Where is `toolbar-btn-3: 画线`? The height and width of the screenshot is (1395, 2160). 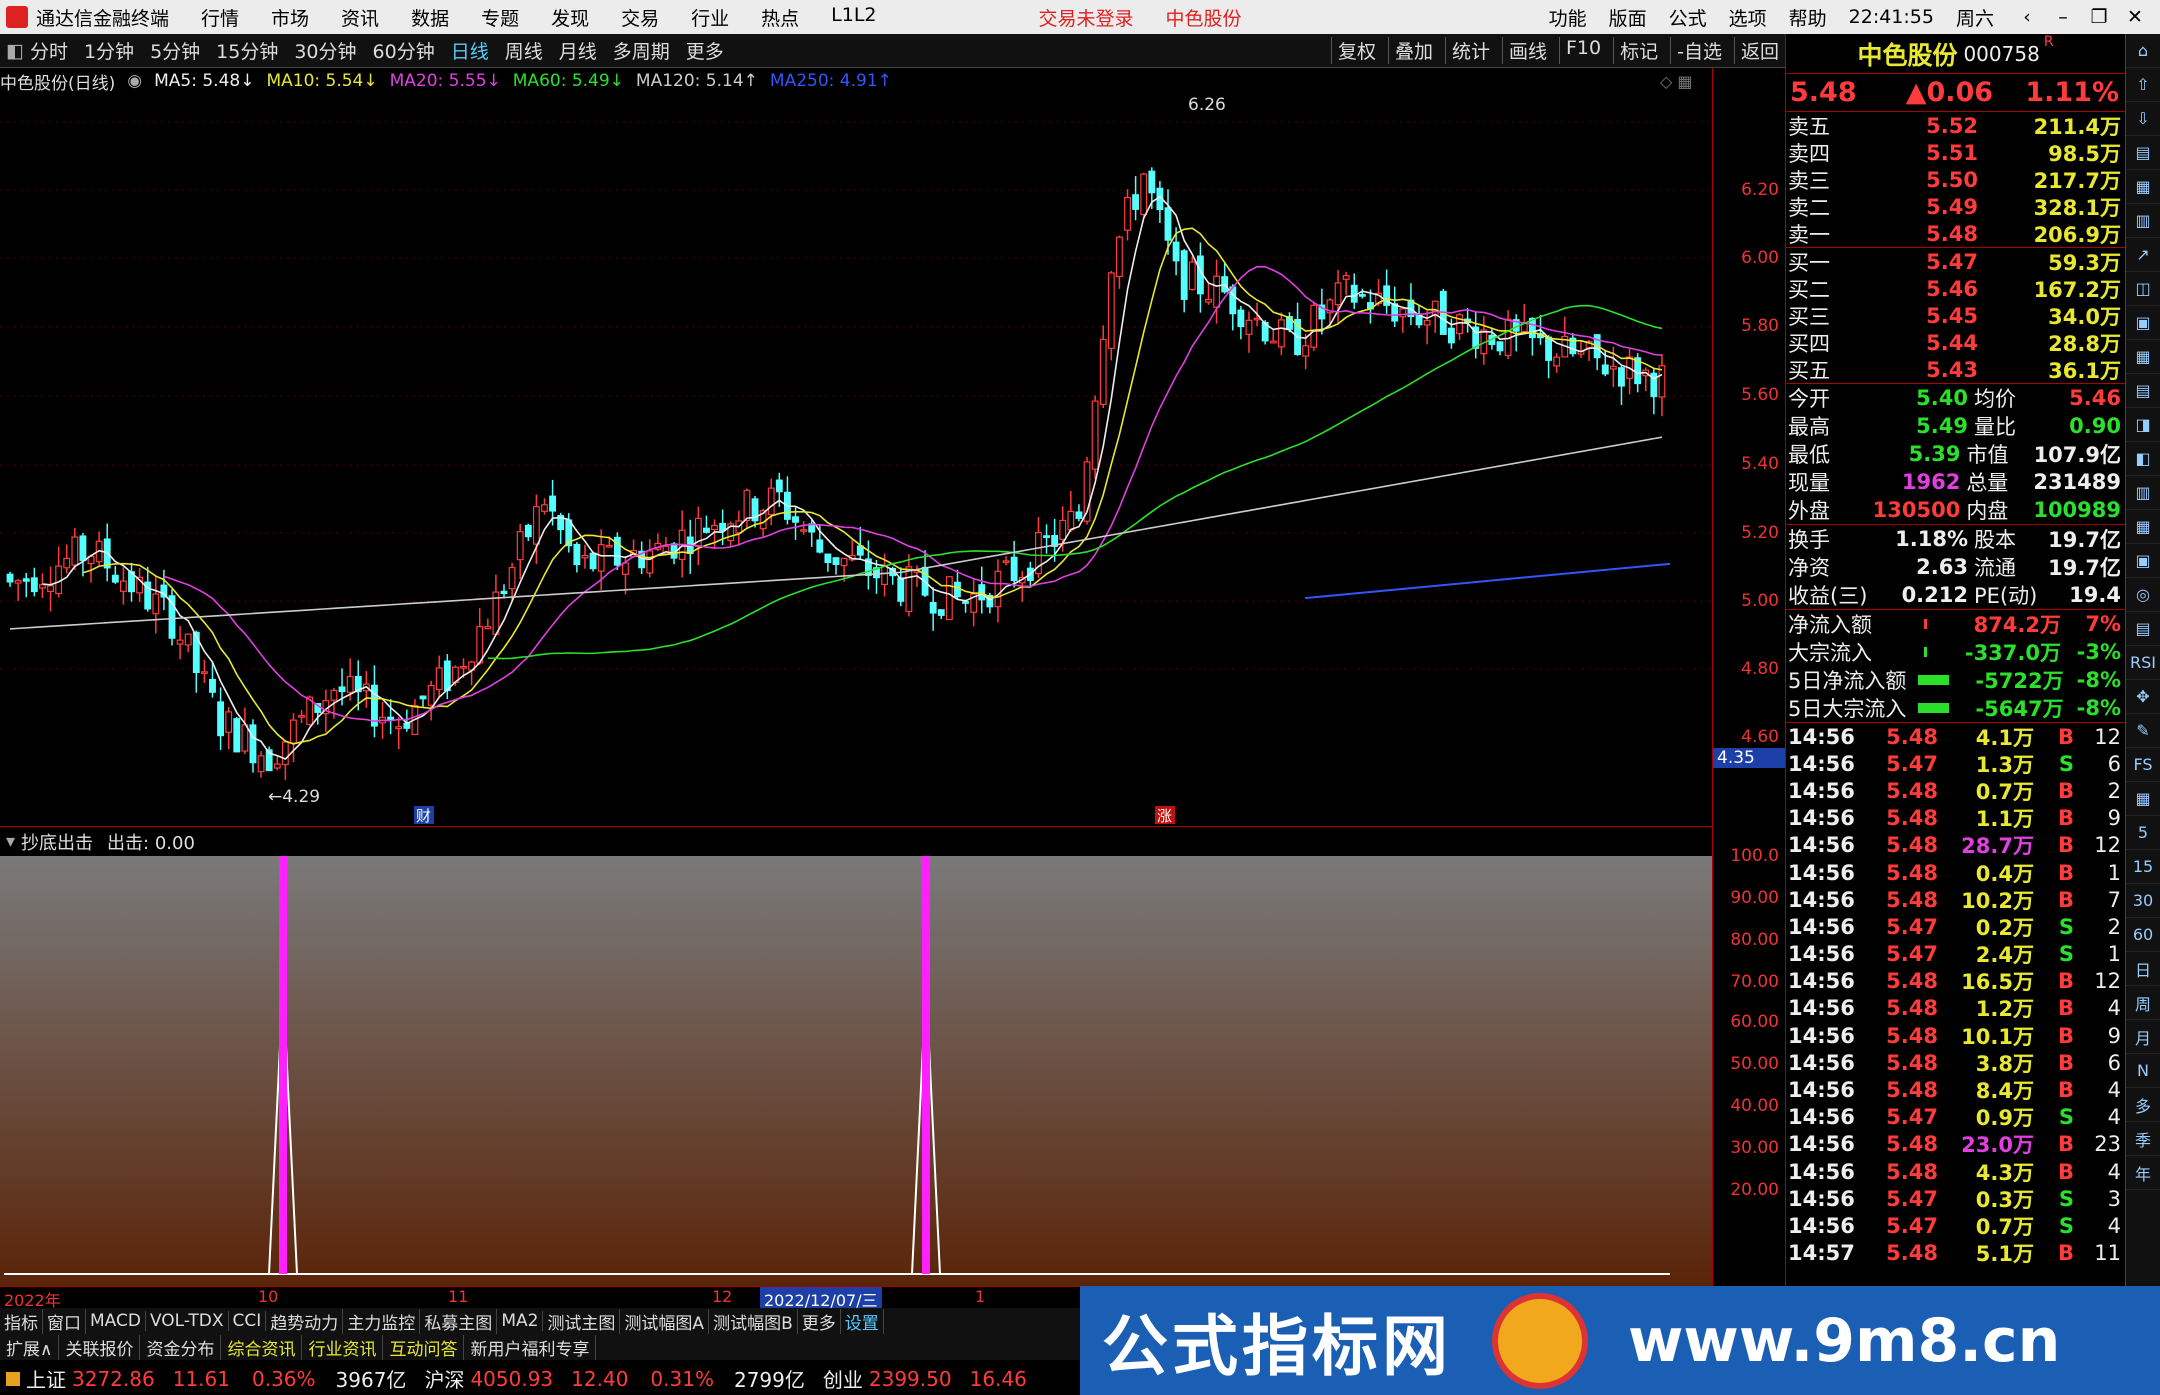
toolbar-btn-3: 画线 is located at coordinates (1527, 50).